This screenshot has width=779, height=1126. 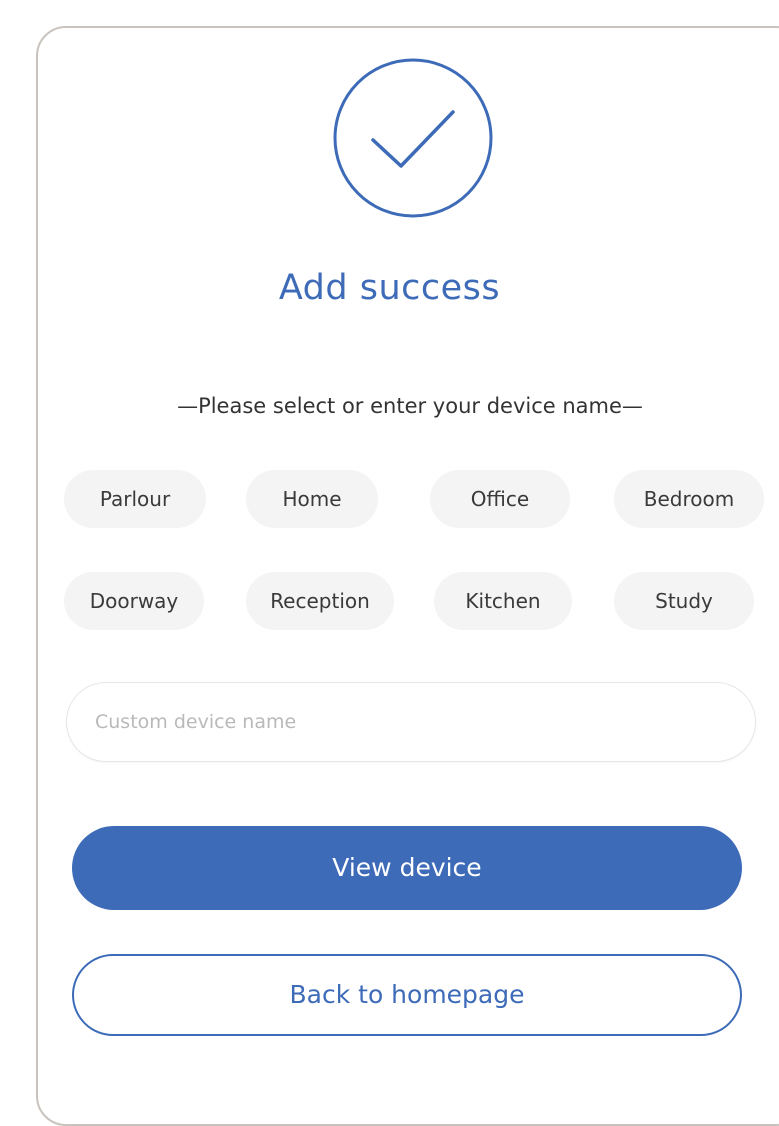 I want to click on custom-name-field, so click(x=411, y=722).